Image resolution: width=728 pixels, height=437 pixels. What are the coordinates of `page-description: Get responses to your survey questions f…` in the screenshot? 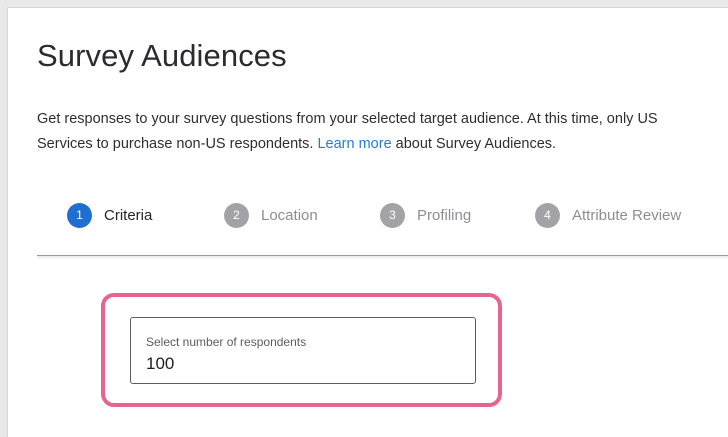 It's located at (382, 132).